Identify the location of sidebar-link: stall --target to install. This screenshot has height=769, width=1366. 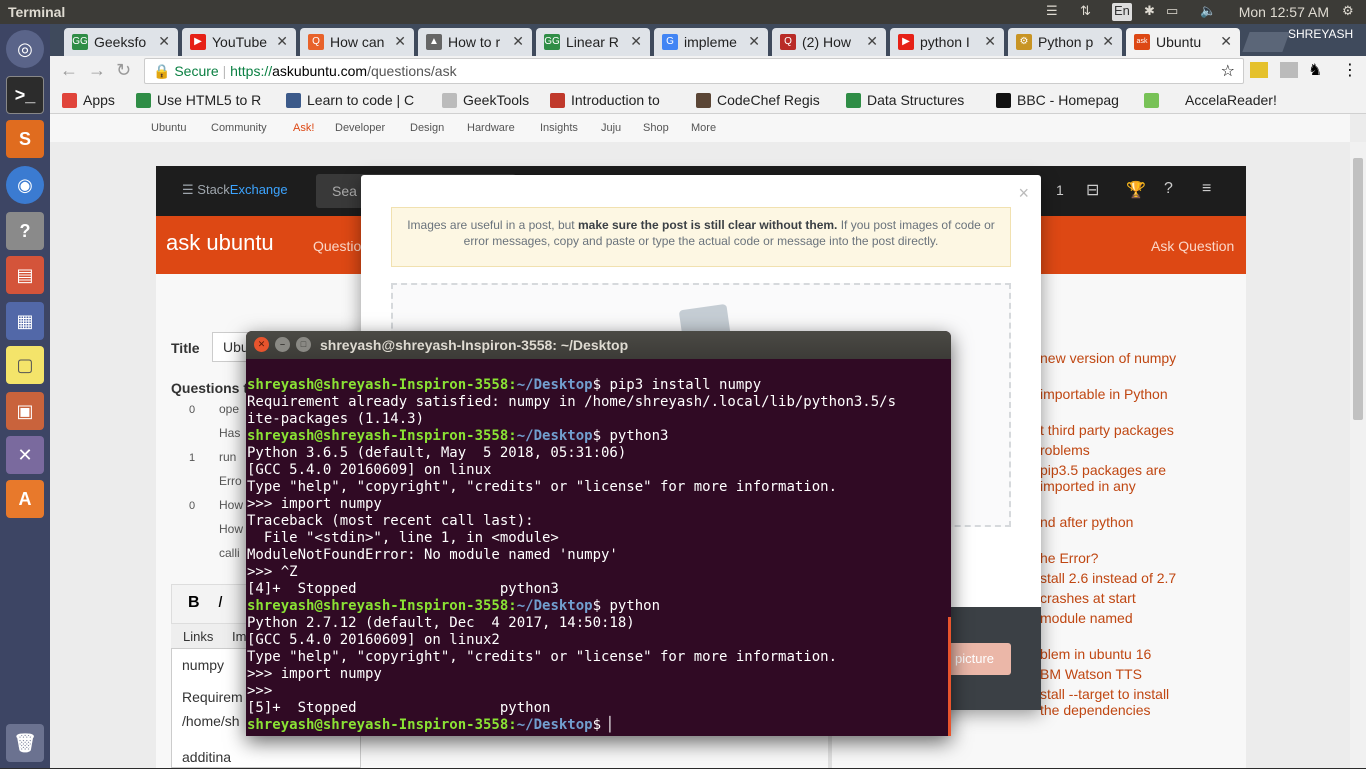
(1104, 694).